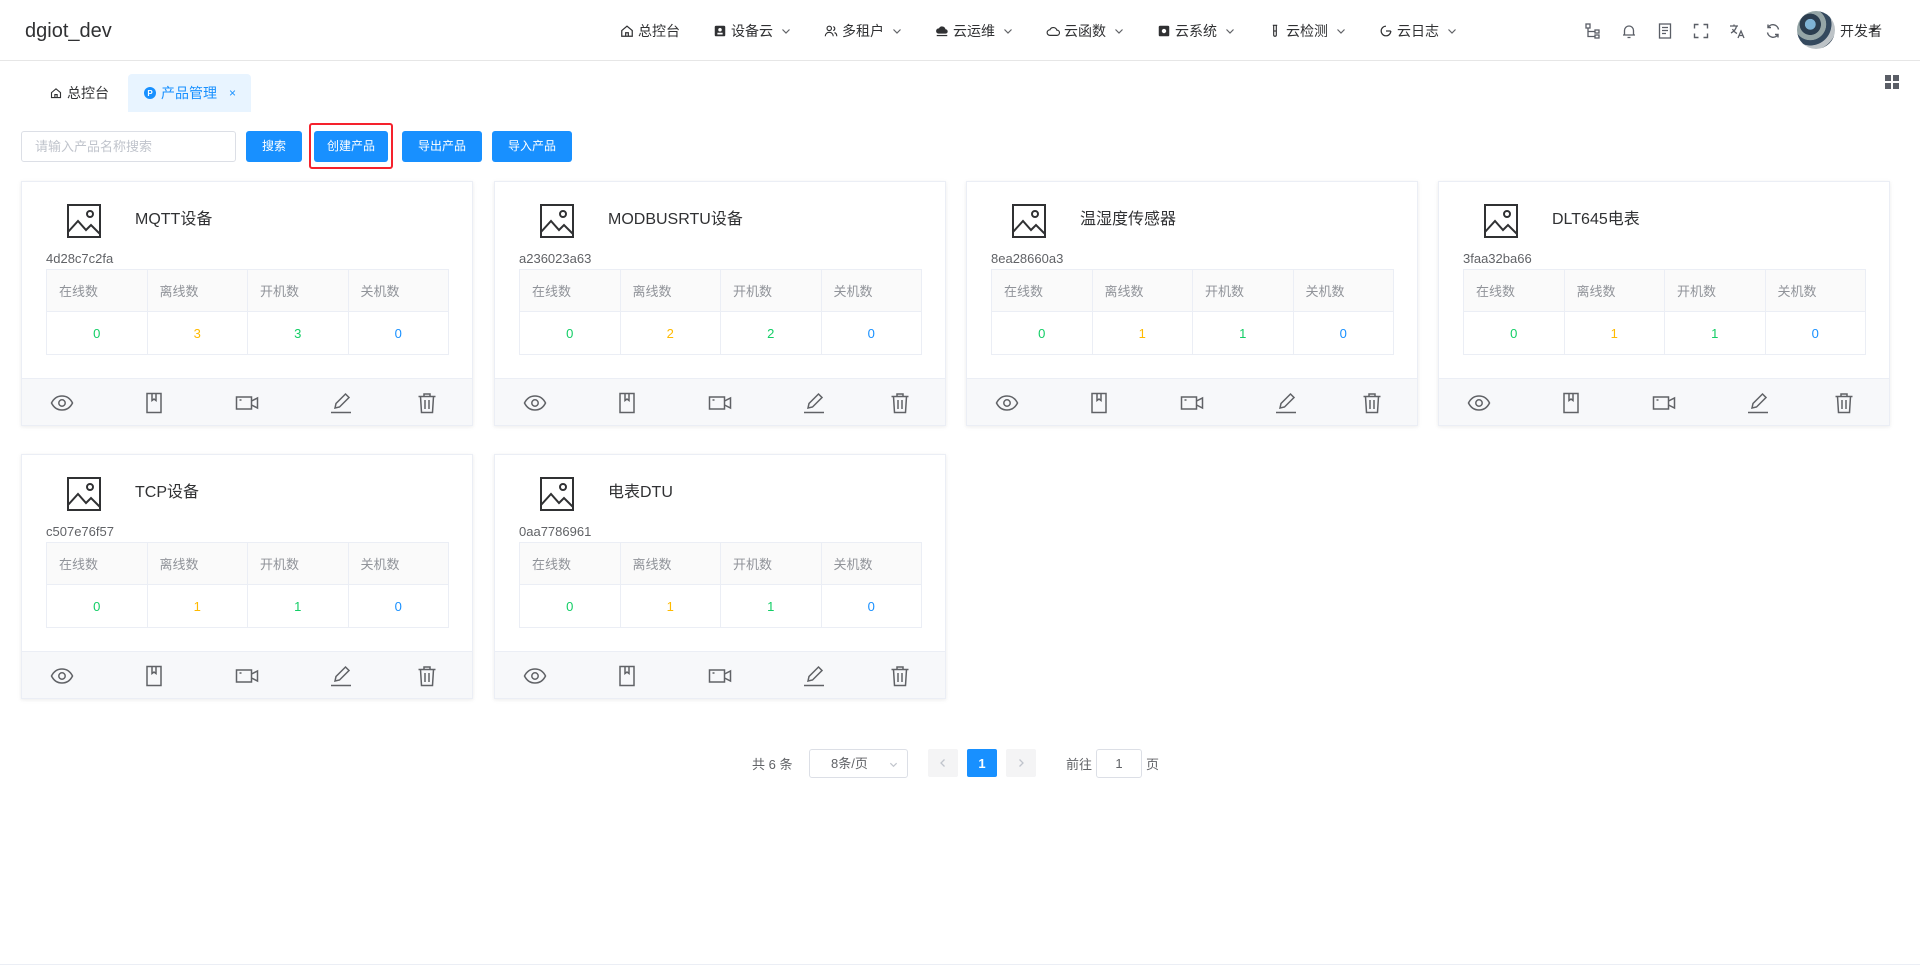  What do you see at coordinates (128, 146) in the screenshot?
I see `search-input` at bounding box center [128, 146].